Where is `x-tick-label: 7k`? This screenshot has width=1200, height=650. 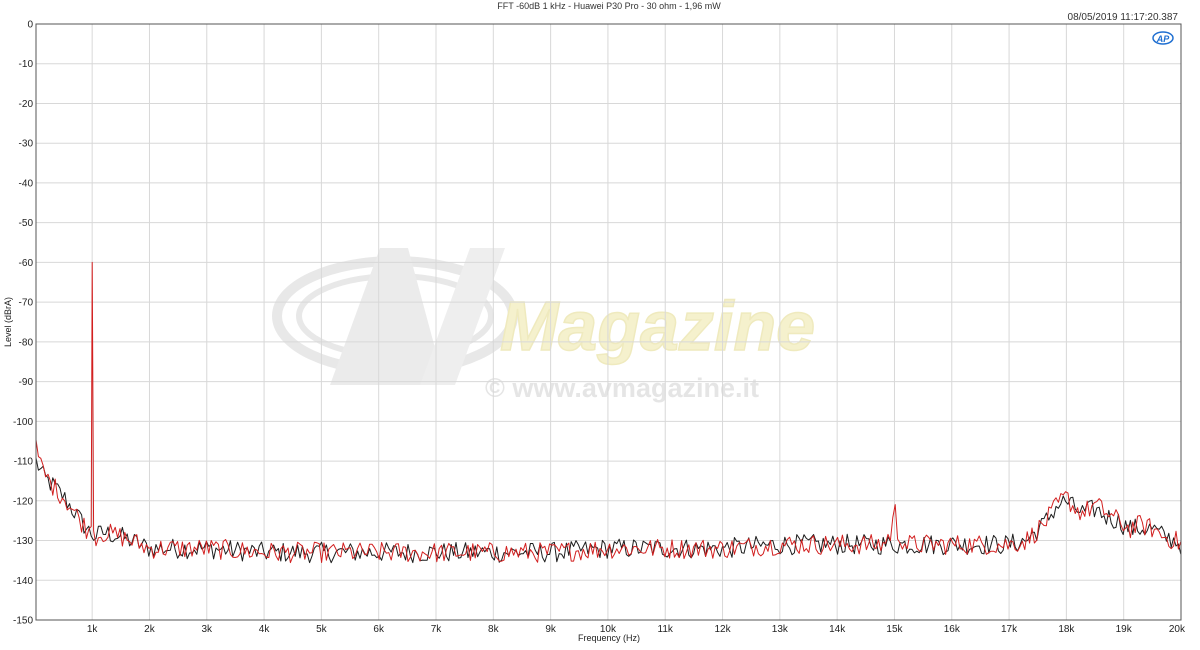
x-tick-label: 7k is located at coordinates (437, 629).